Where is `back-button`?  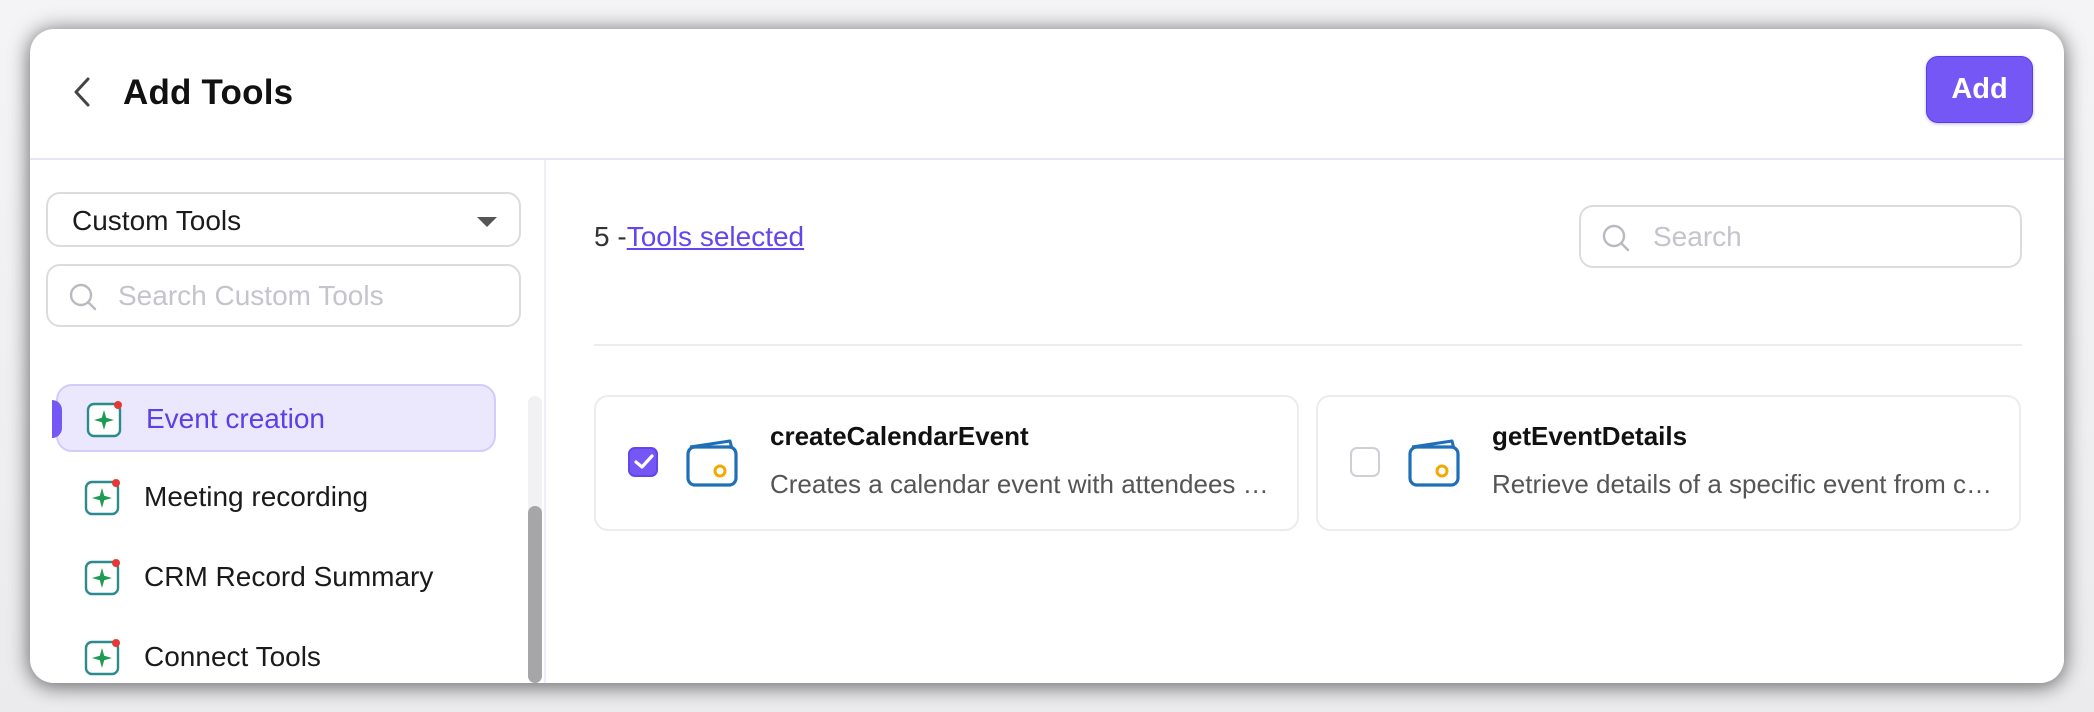
back-button is located at coordinates (82, 94).